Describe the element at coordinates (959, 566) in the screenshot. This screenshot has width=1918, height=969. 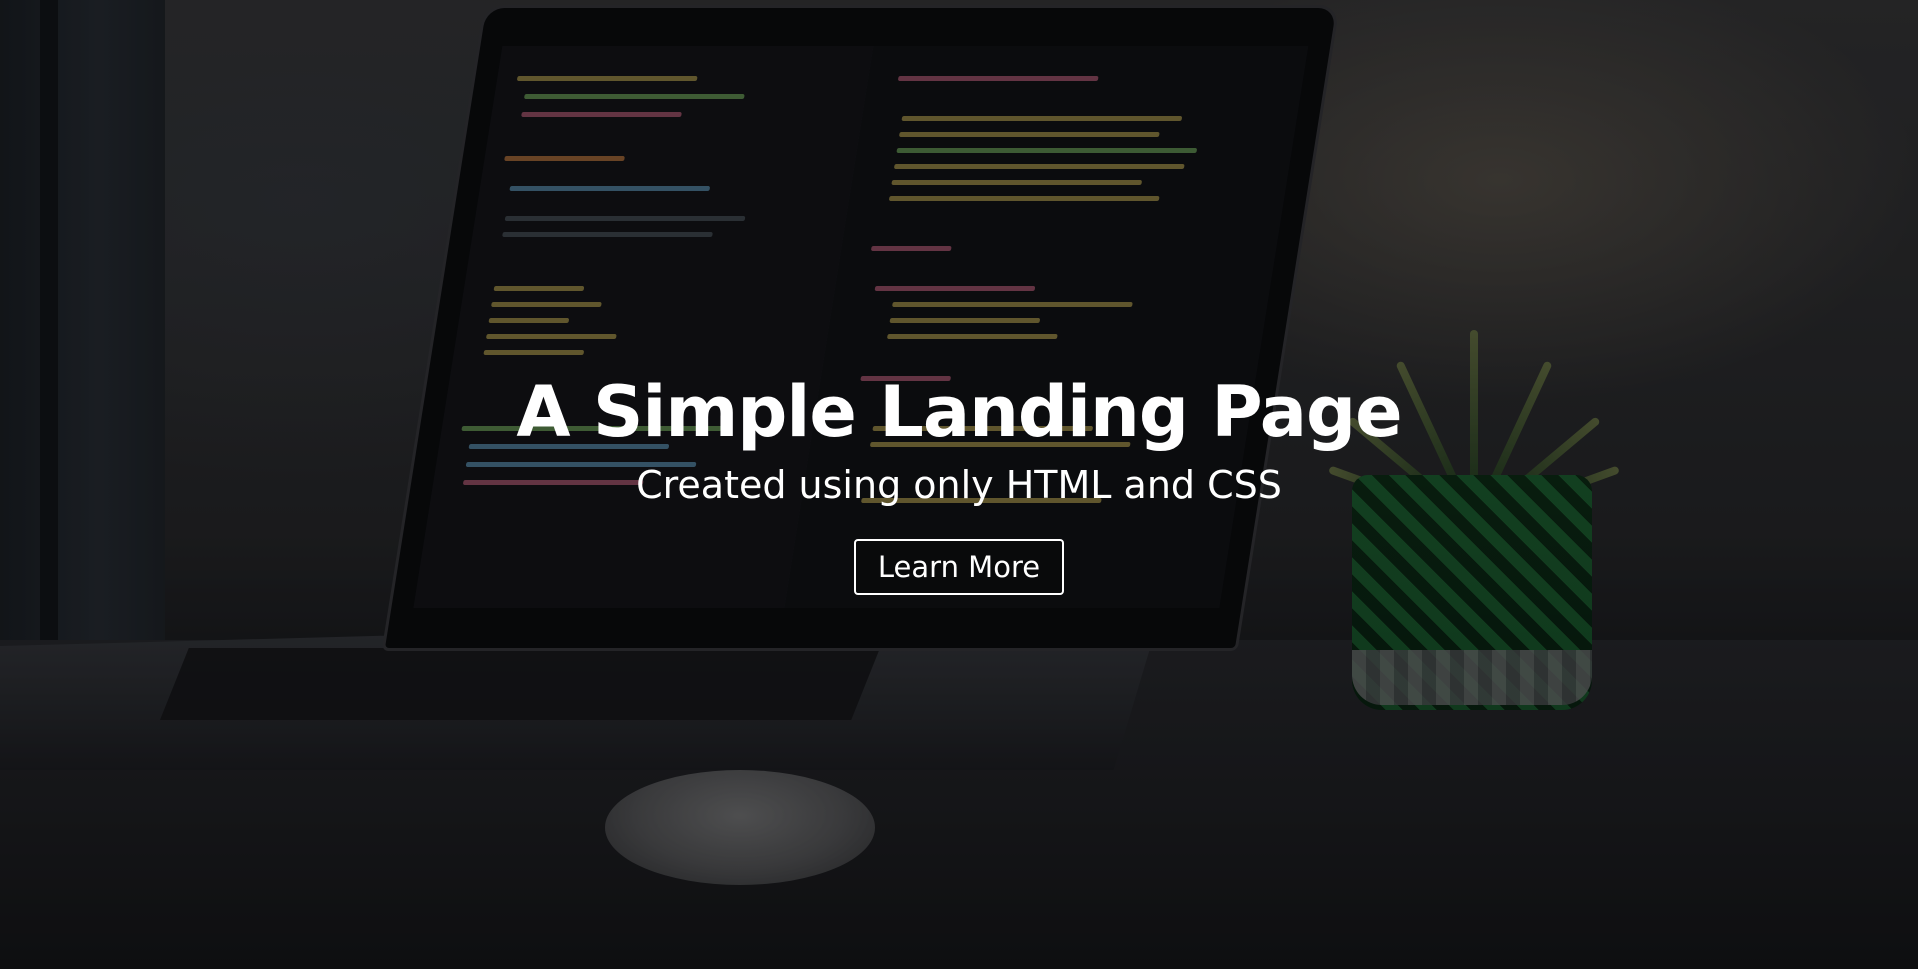
I see `learn-more-button: Learn More` at that location.